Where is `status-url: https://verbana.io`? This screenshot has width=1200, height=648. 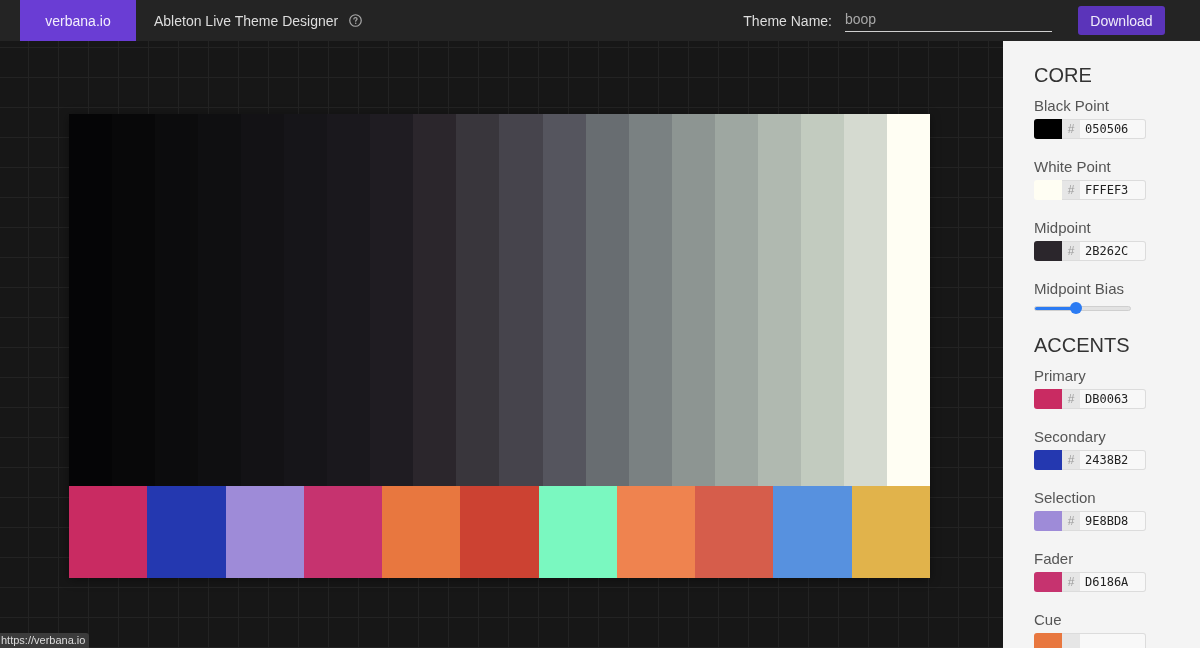 status-url: https://verbana.io is located at coordinates (45, 640).